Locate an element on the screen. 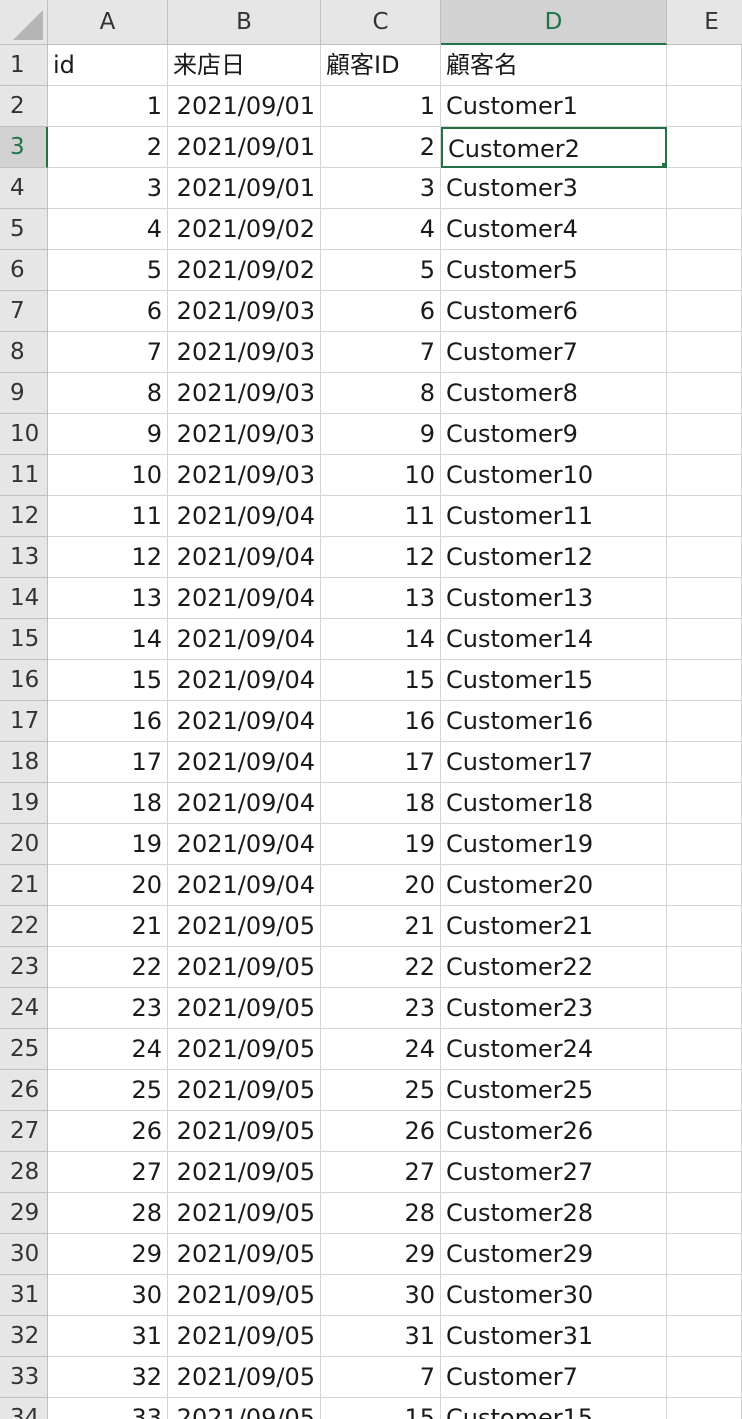 The width and height of the screenshot is (742, 1419). cell-e6 is located at coordinates (704, 270).